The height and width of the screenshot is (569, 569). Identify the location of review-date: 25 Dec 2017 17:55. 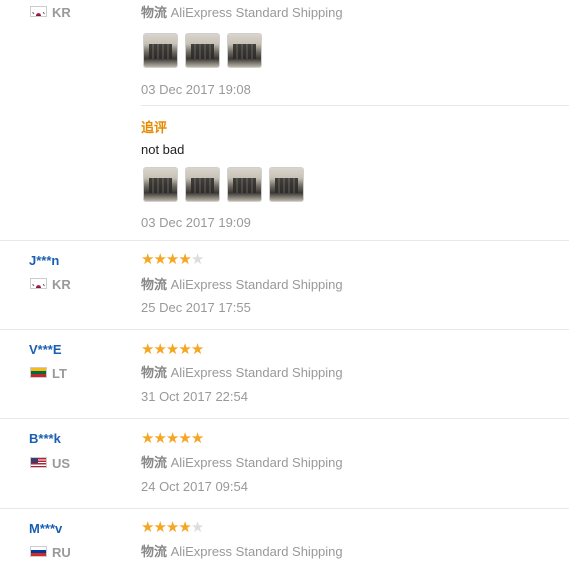
(196, 307).